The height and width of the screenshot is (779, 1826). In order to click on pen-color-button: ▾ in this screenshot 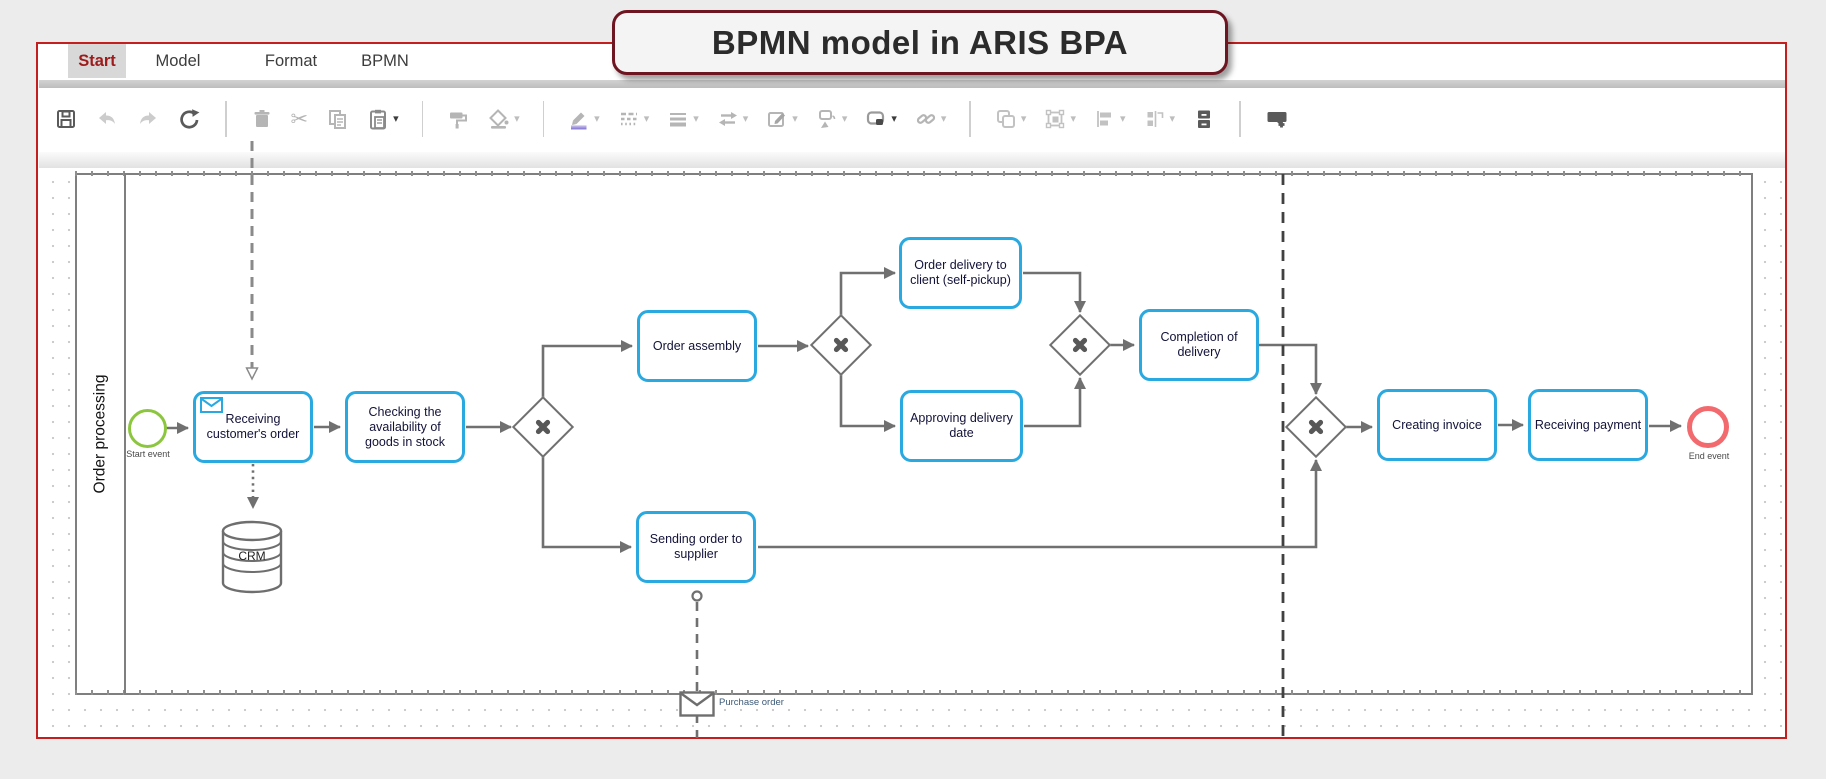, I will do `click(583, 119)`.